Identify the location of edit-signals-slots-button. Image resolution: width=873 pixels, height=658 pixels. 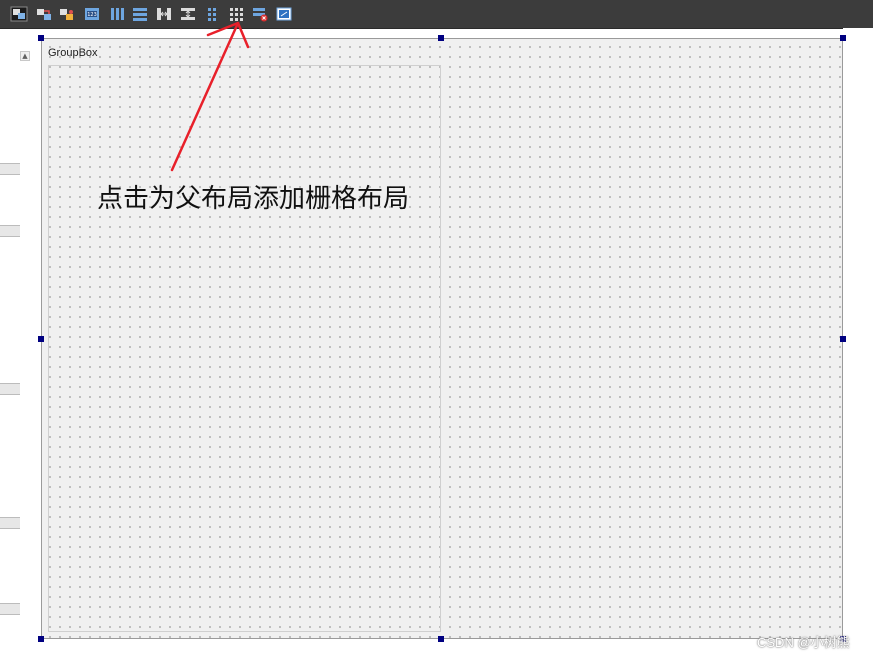
(44, 14).